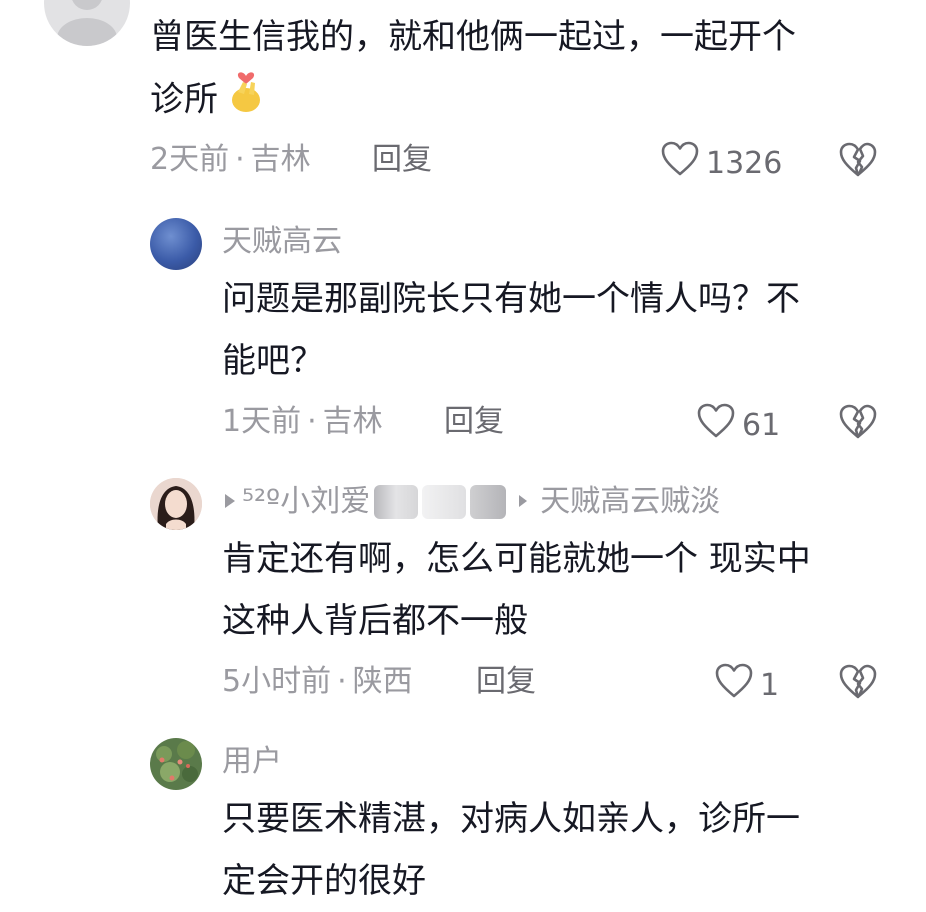 The height and width of the screenshot is (912, 926). I want to click on username-text: ⁵²º小刘爱, so click(306, 501).